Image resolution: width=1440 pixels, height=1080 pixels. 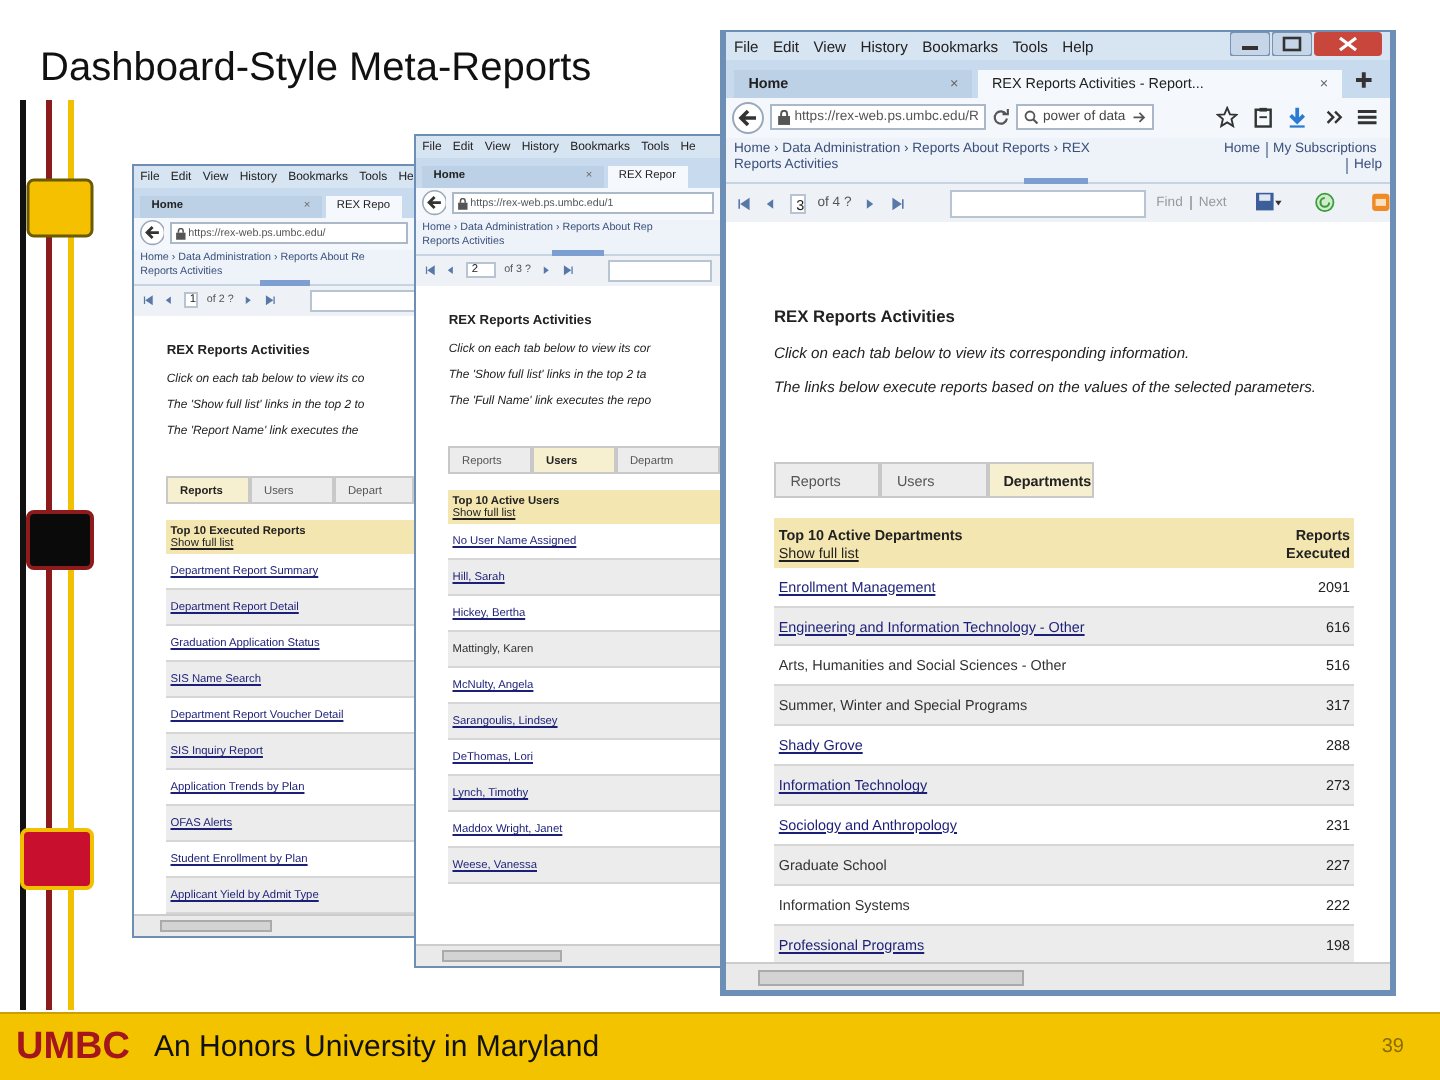 I want to click on download-icon, so click(x=1297, y=117).